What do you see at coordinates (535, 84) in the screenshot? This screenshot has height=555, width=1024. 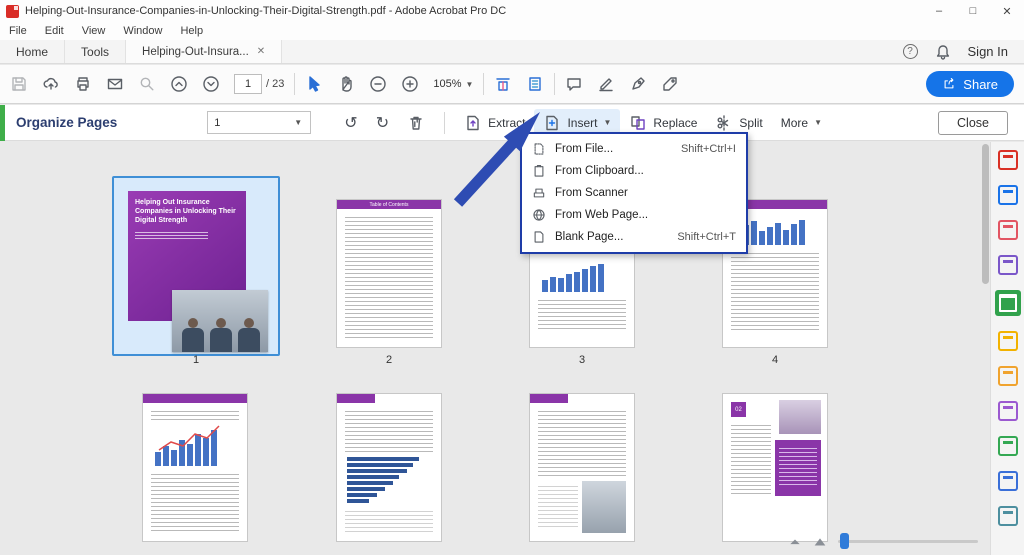 I see `scrolling-view-icon` at bounding box center [535, 84].